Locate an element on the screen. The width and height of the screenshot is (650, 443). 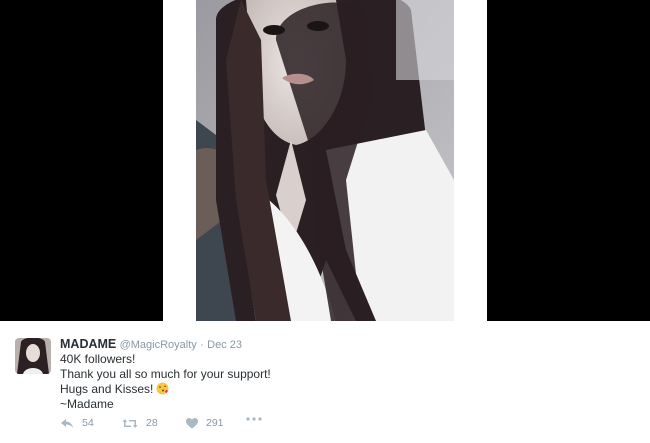
tweet-line: Thank you all so much for your support! is located at coordinates (165, 374).